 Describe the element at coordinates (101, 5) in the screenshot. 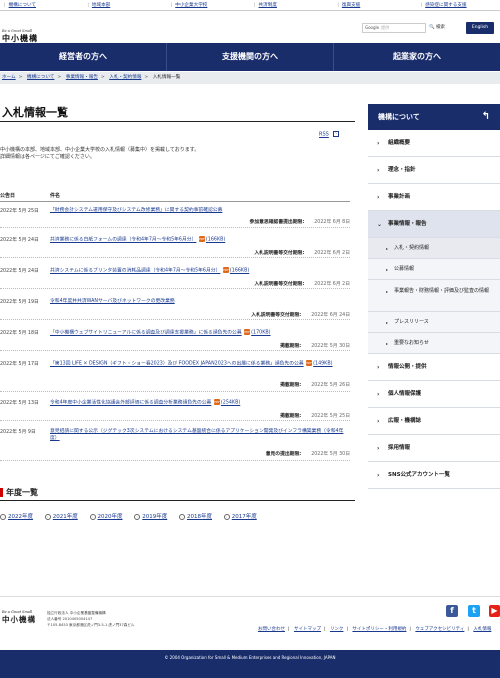

I see `topnav-link-regional: 地域本部` at that location.